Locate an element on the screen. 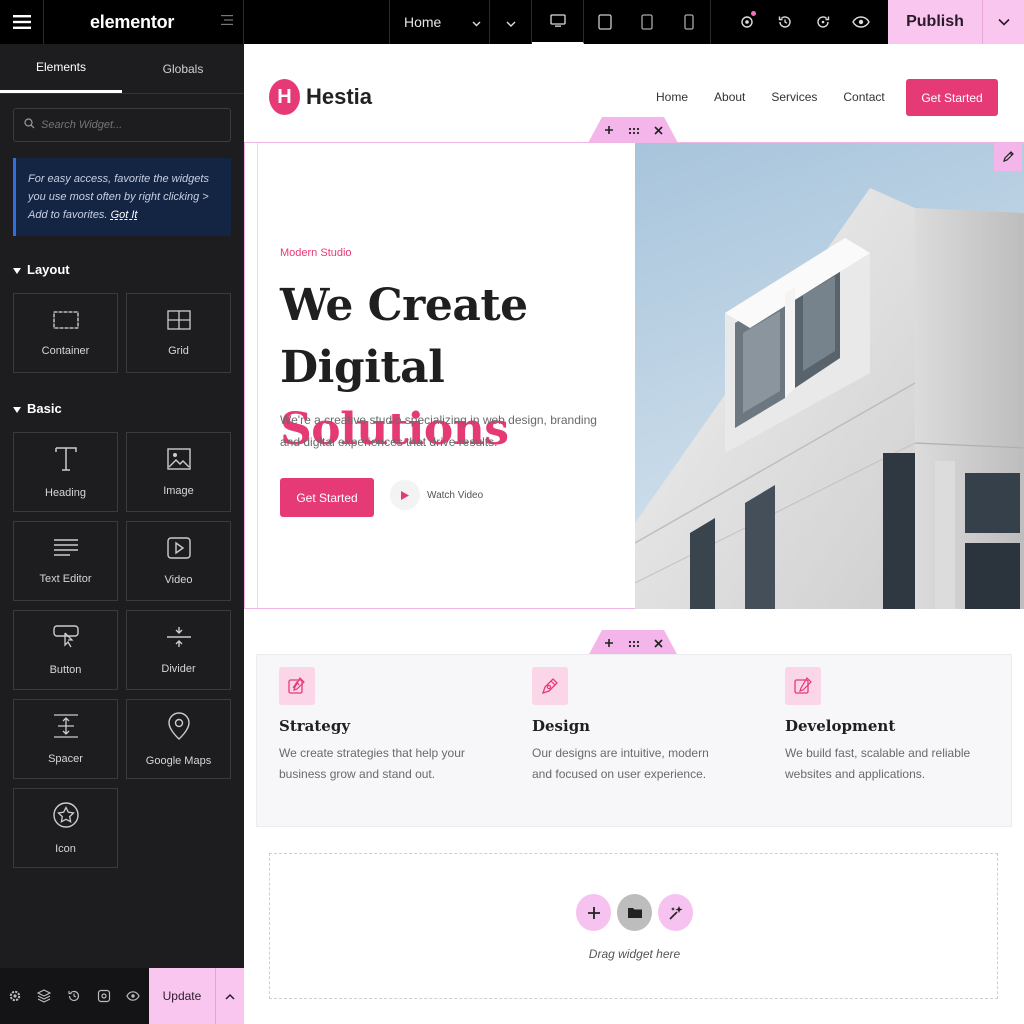 The width and height of the screenshot is (1024, 1024). widget-search is located at coordinates (122, 125).